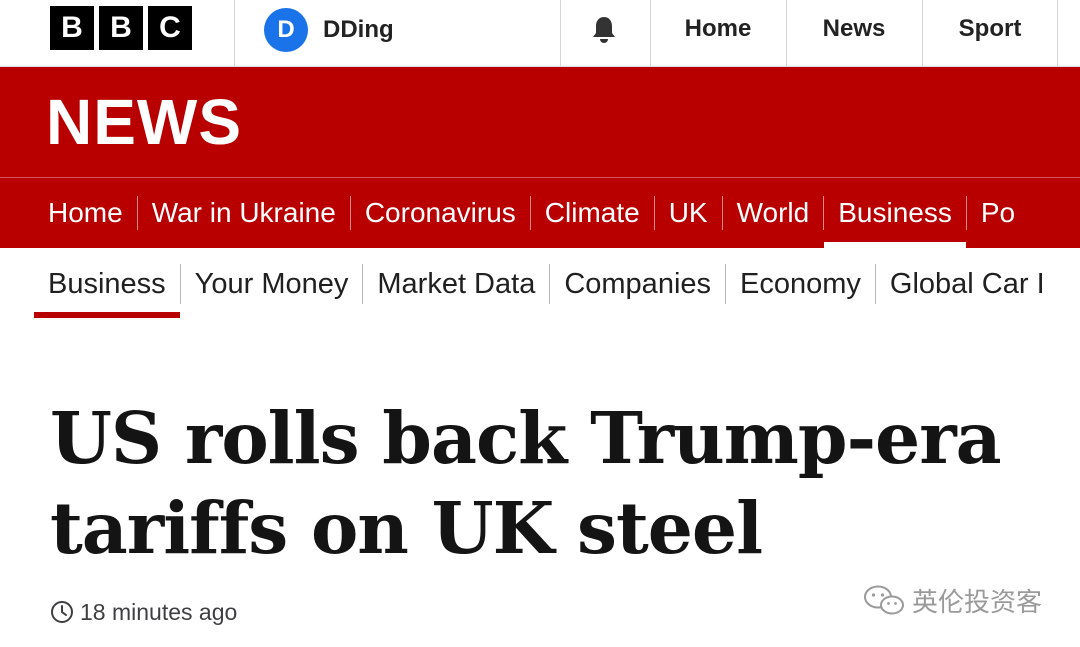 The width and height of the screenshot is (1080, 647). What do you see at coordinates (358, 29) in the screenshot?
I see `account-name: DDing` at bounding box center [358, 29].